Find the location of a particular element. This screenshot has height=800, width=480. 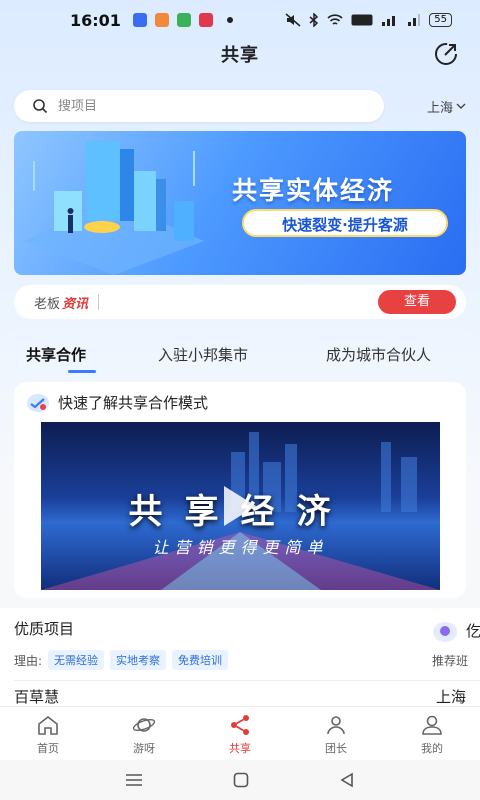

mute-icon is located at coordinates (293, 20).